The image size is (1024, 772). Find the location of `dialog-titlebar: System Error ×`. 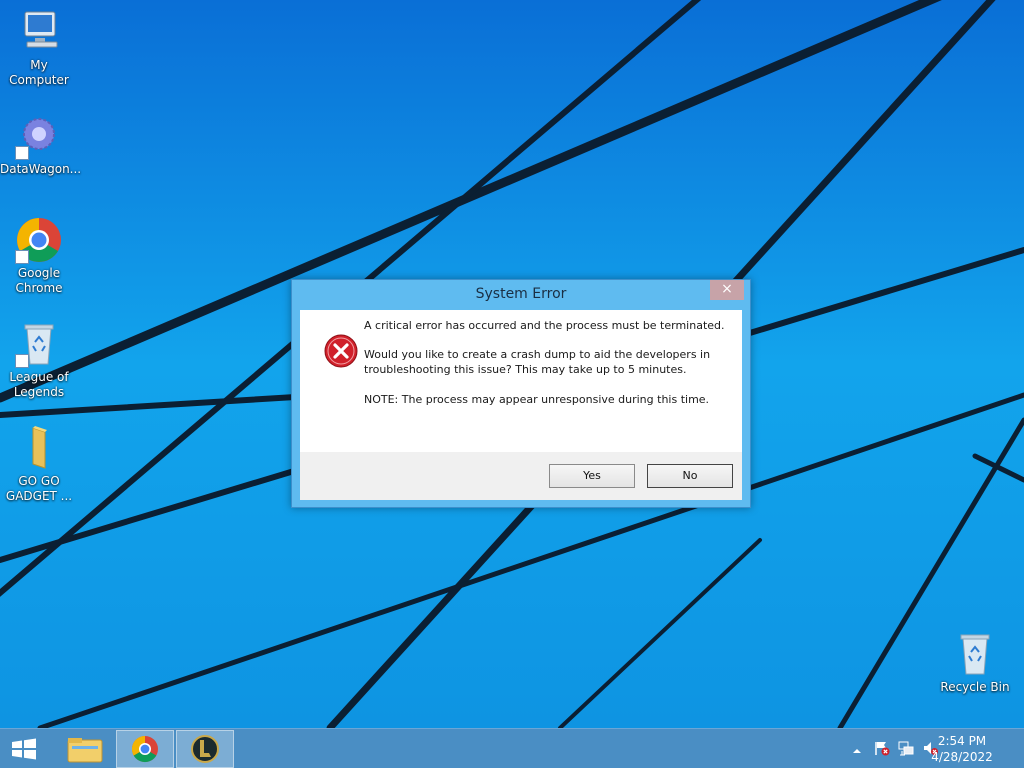

dialog-titlebar: System Error × is located at coordinates (521, 295).